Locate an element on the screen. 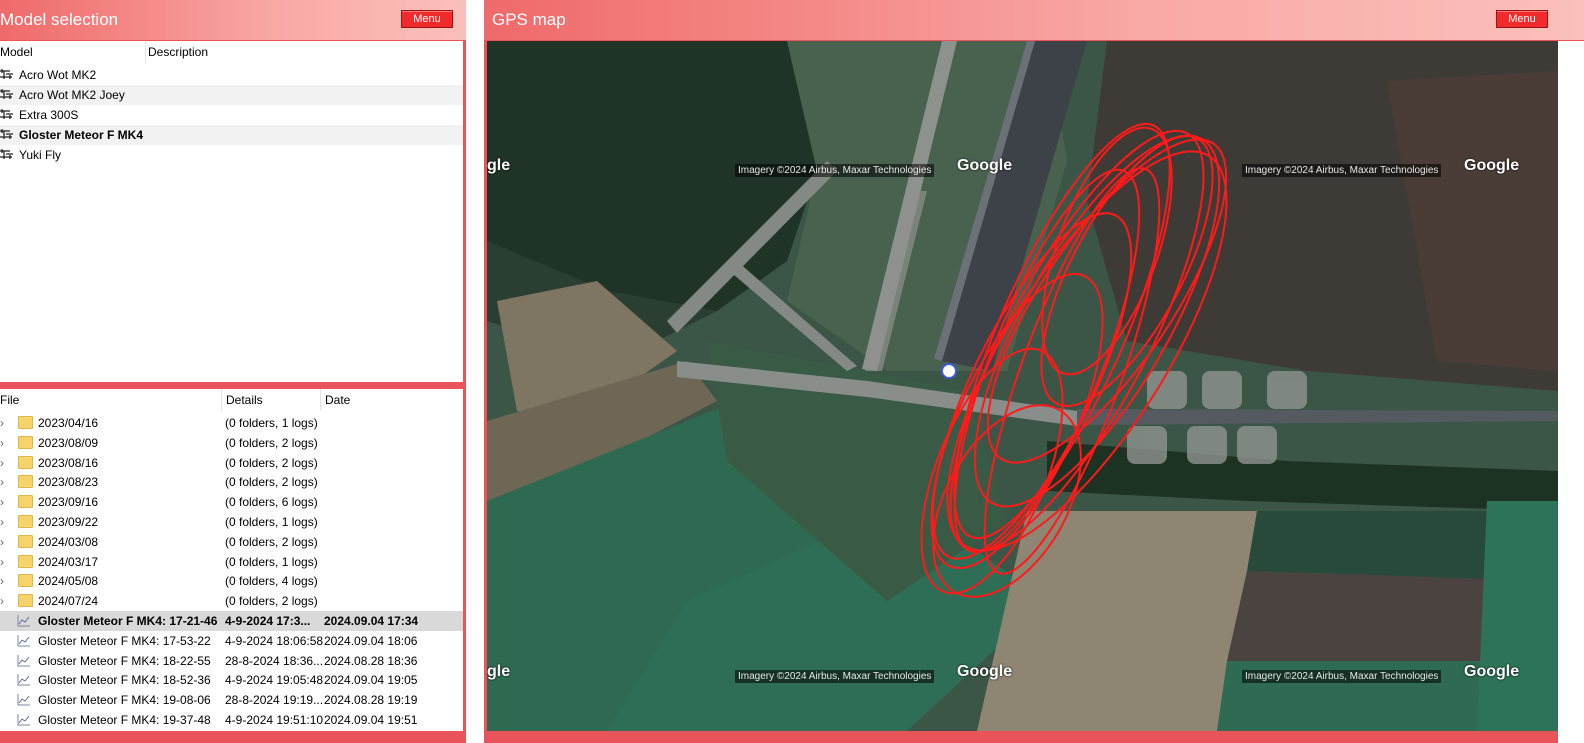 This screenshot has height=743, width=1584. panel-title: Model selection is located at coordinates (59, 19).